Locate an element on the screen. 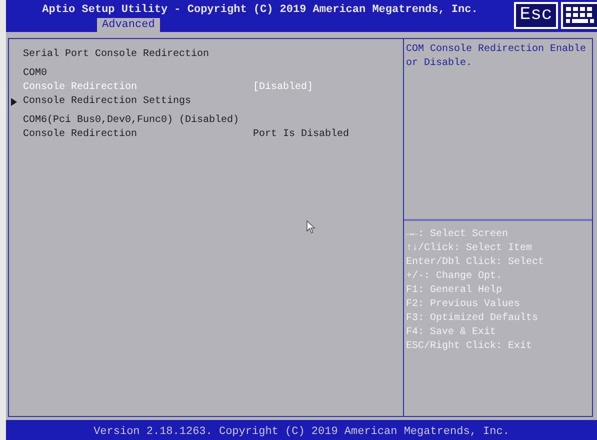 Image resolution: width=597 pixels, height=440 pixels. keyboard-icon is located at coordinates (579, 15).